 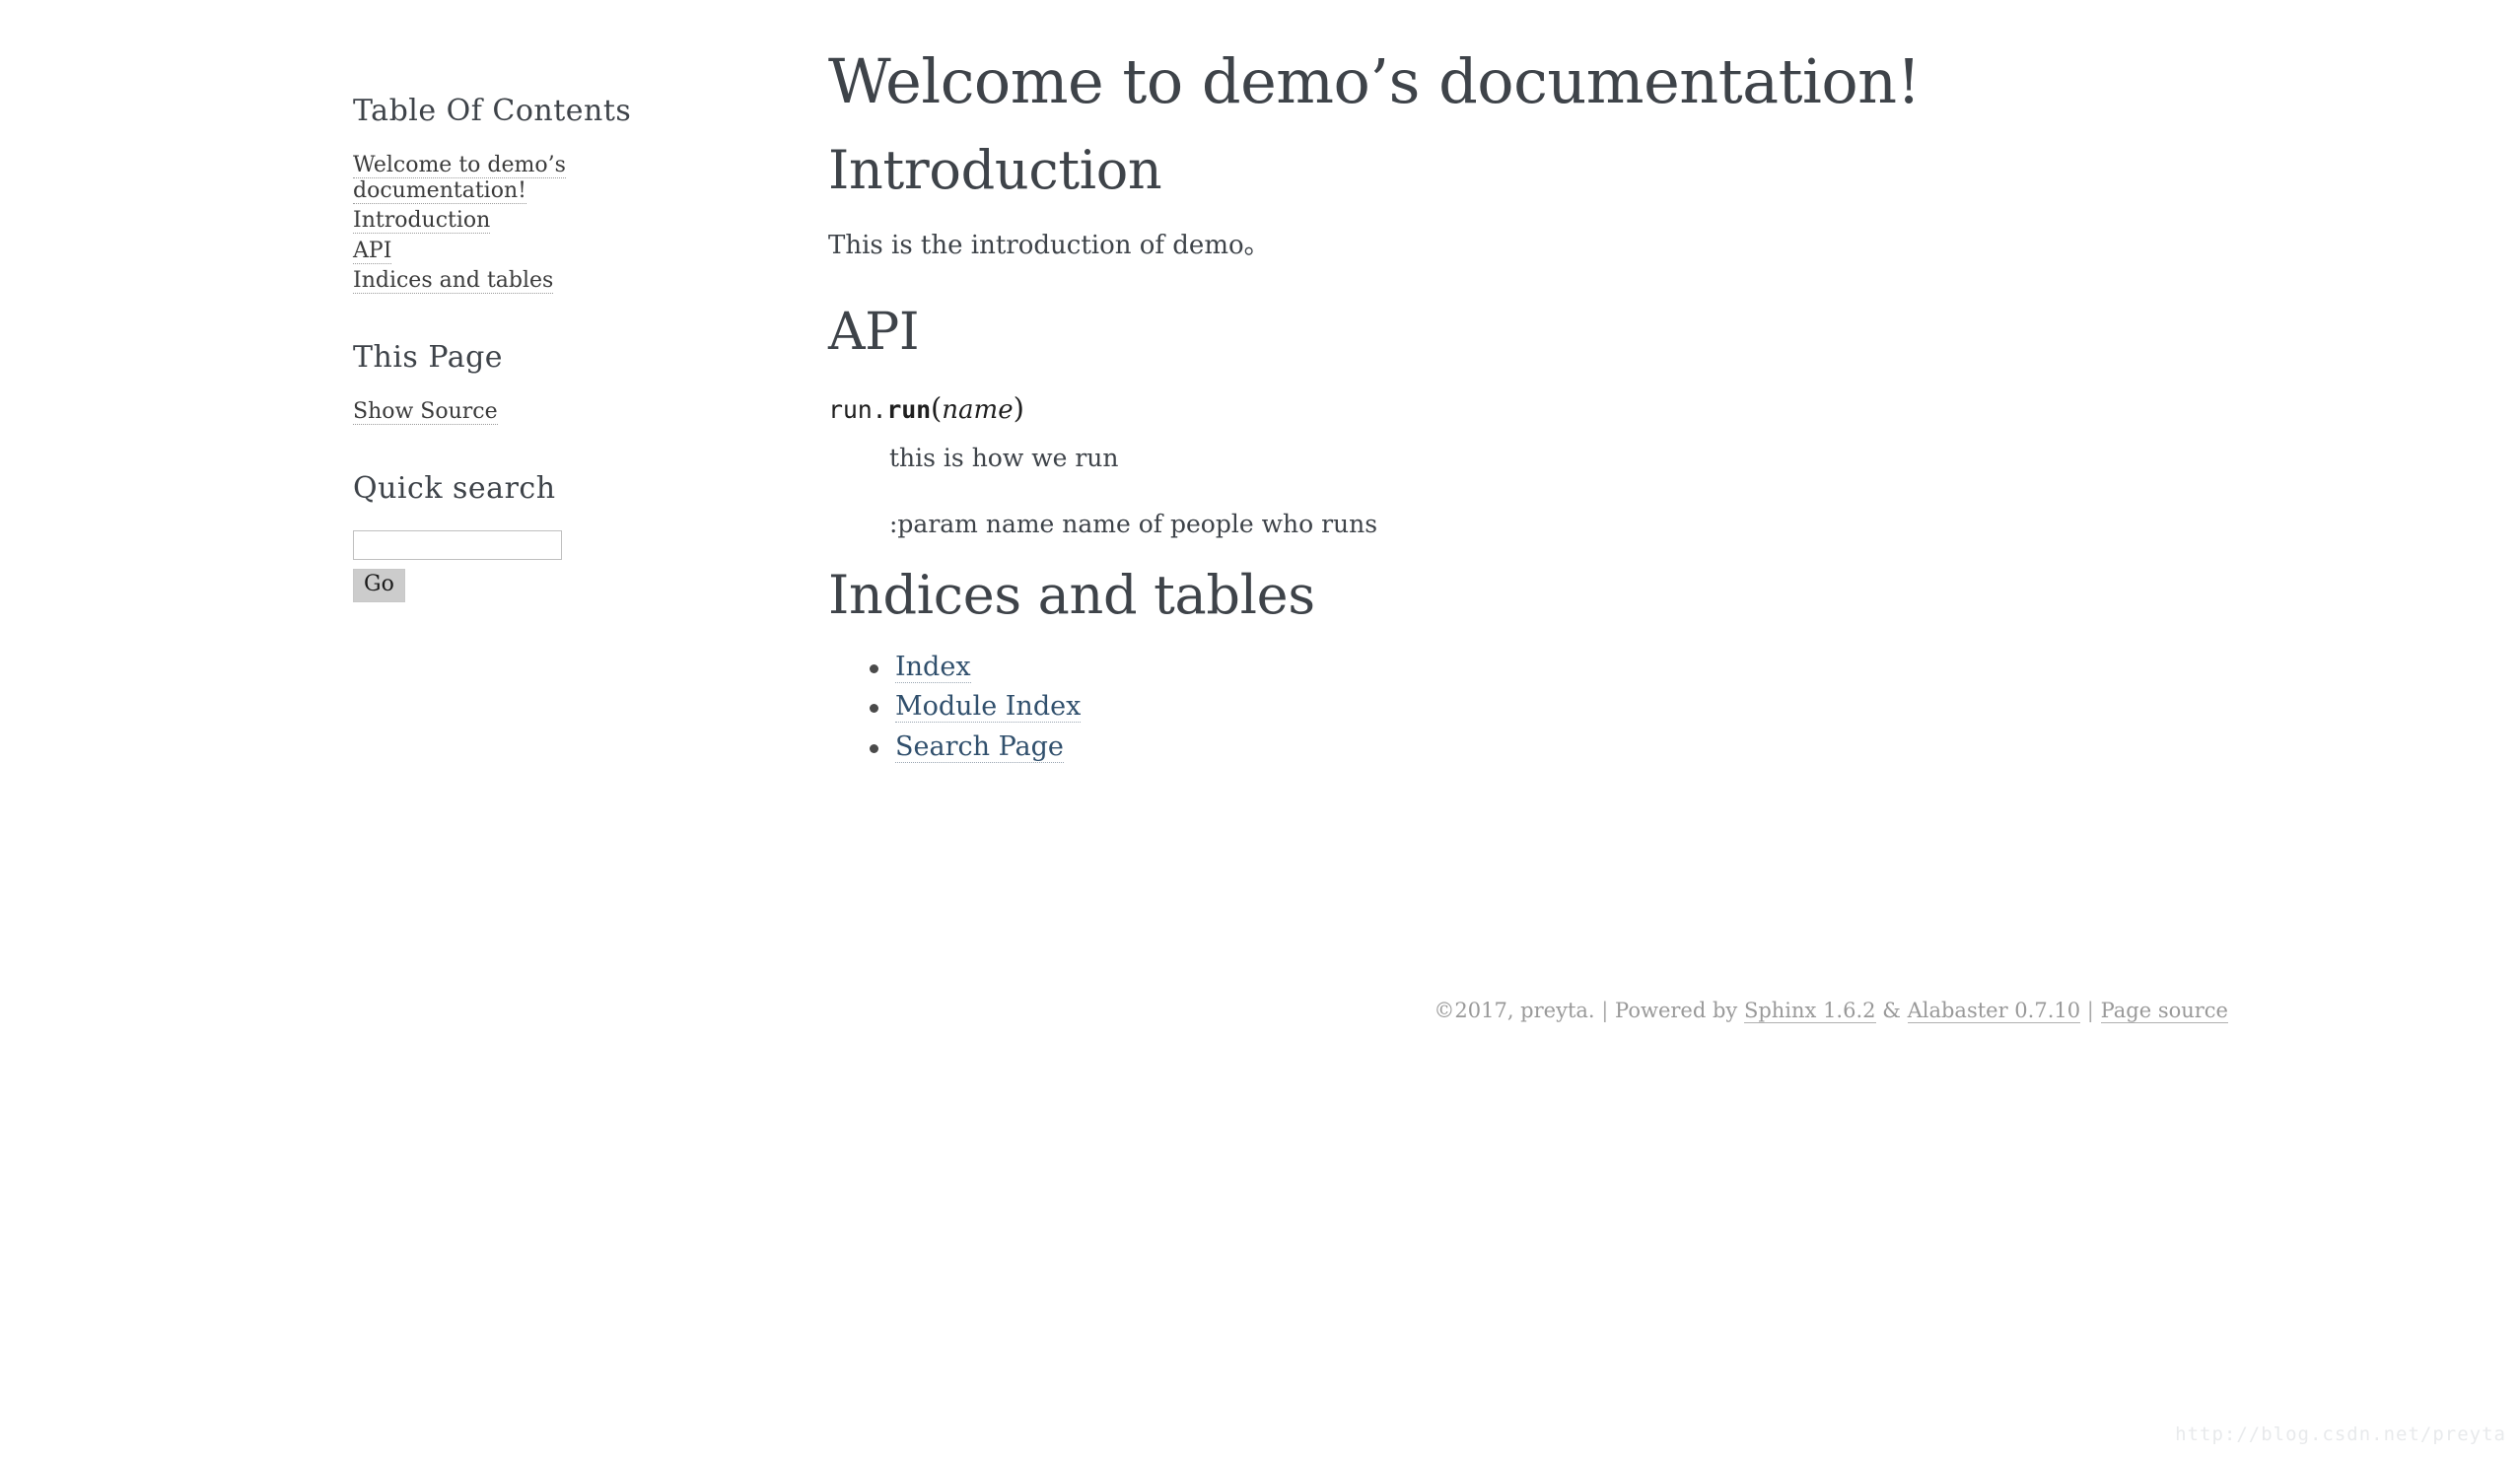 What do you see at coordinates (530, 412) in the screenshot?
I see `show-source-wrap: Show Source` at bounding box center [530, 412].